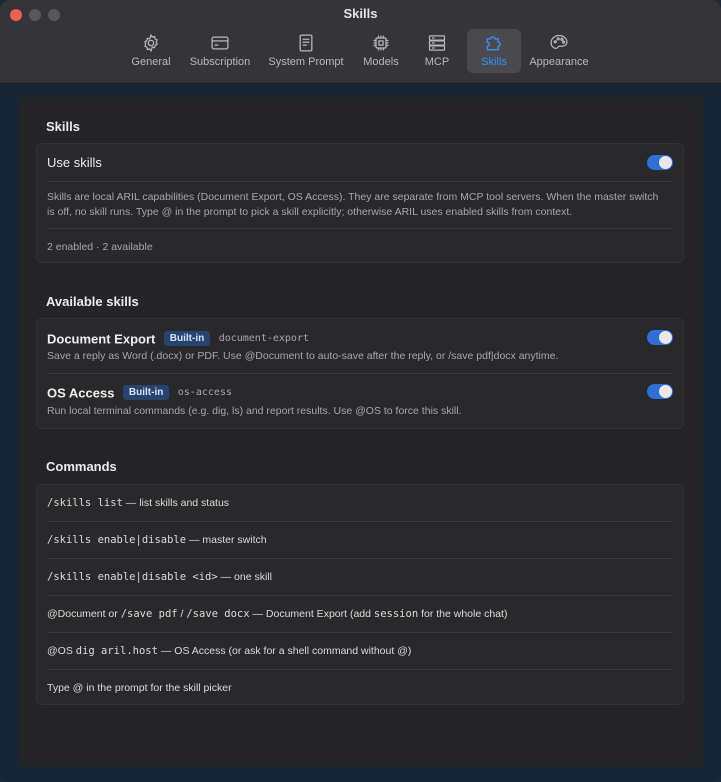 Image resolution: width=721 pixels, height=782 pixels. Describe the element at coordinates (117, 540) in the screenshot. I see `command-code: /skills enable|disable` at that location.